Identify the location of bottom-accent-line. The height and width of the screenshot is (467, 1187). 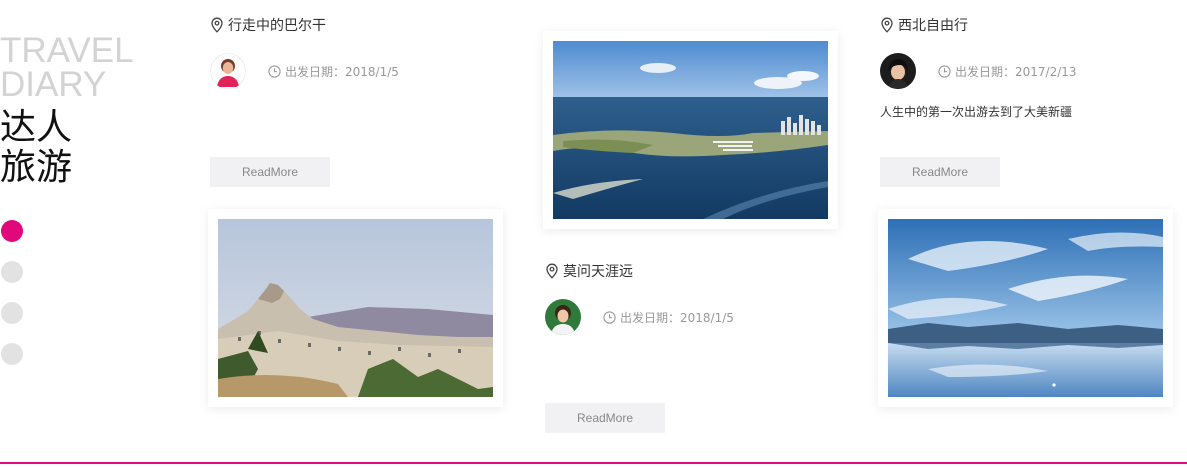
(593, 463).